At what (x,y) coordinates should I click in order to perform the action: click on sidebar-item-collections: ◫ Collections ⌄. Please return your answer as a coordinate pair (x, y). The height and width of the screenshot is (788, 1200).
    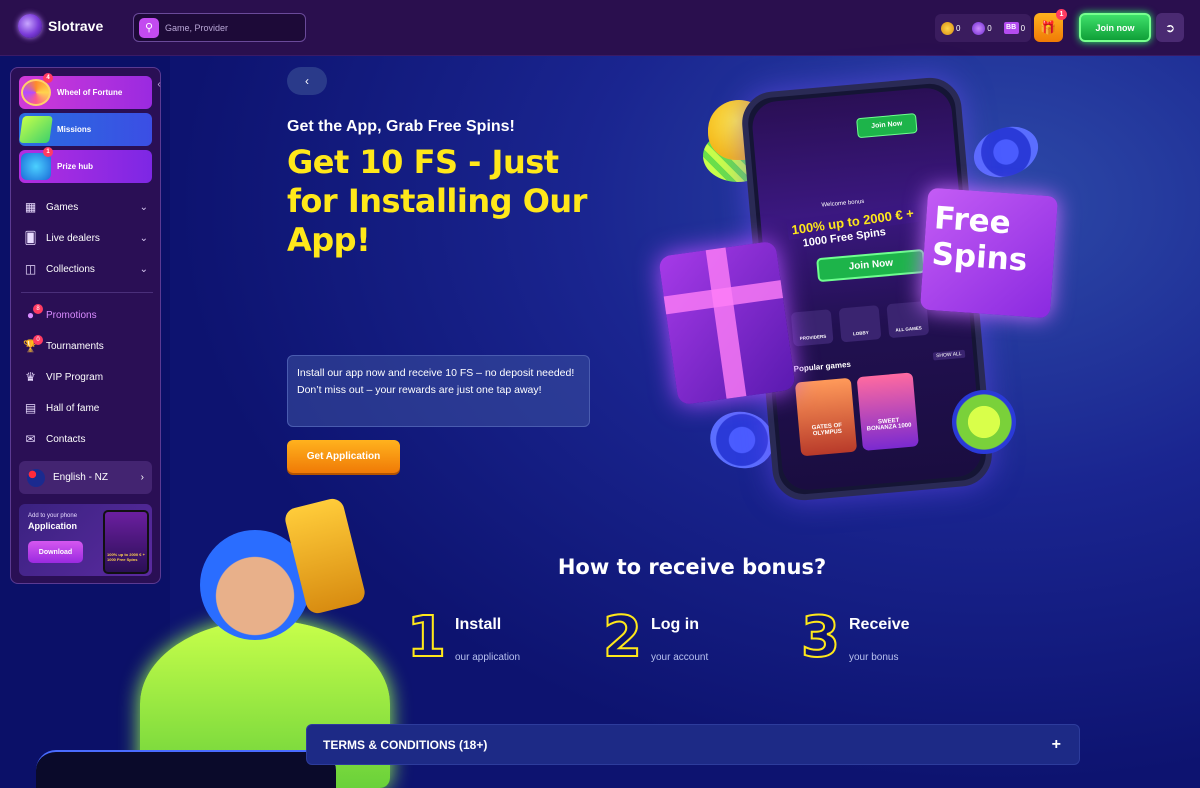
    Looking at the image, I should click on (85, 269).